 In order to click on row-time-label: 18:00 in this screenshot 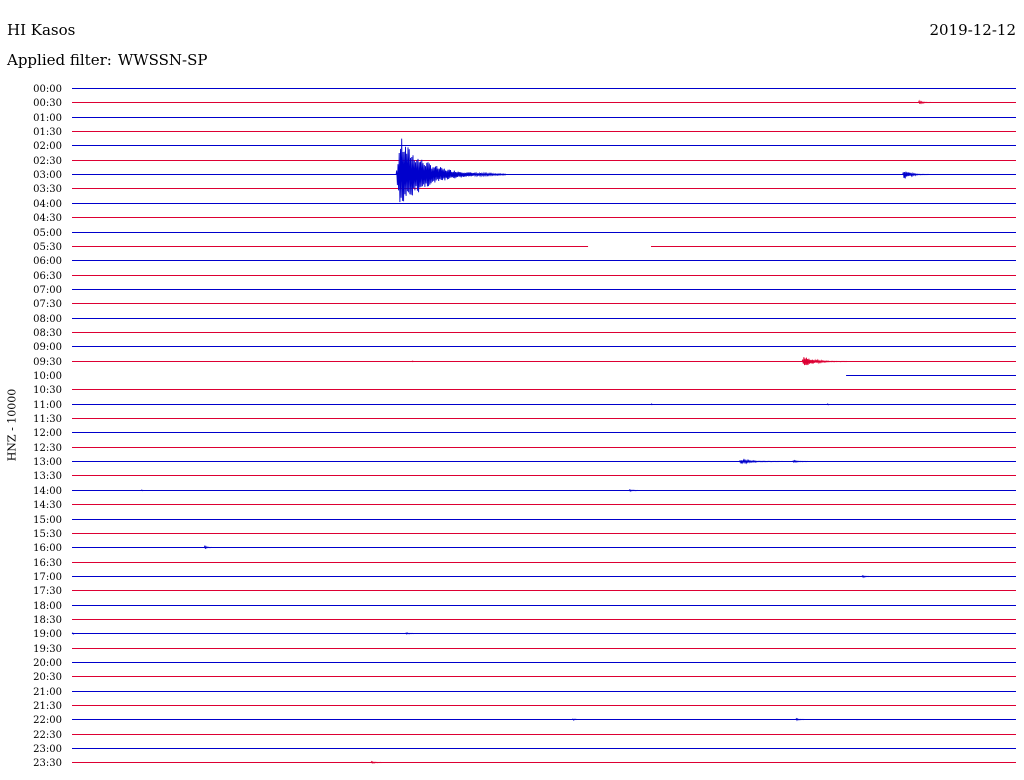, I will do `click(47, 606)`.